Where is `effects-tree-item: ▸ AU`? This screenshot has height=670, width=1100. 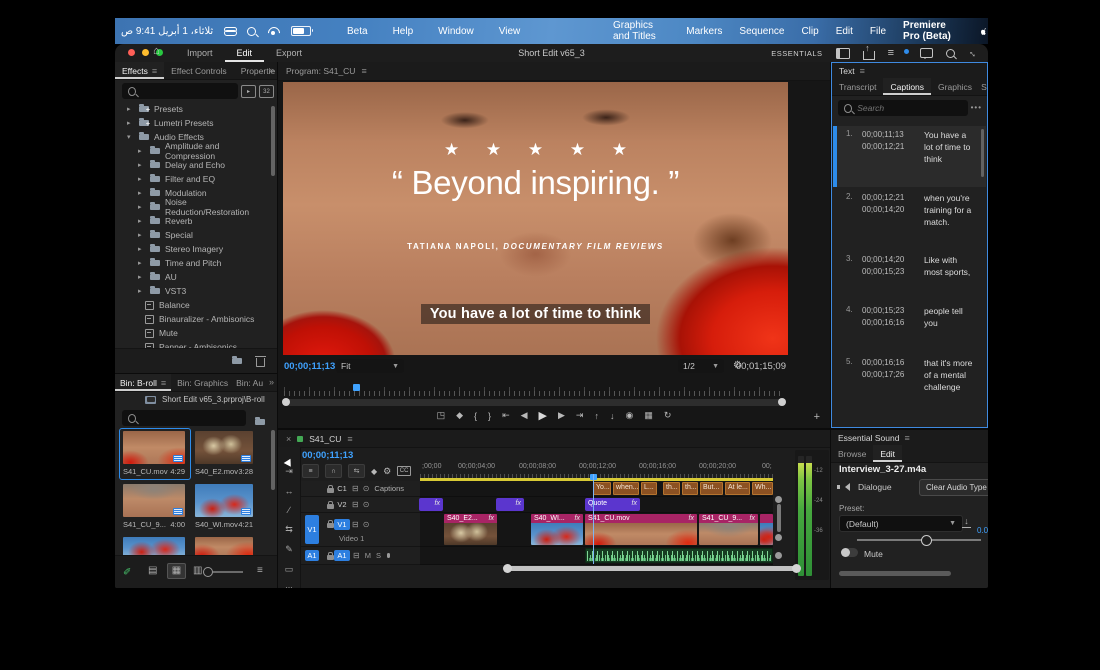
effects-tree-item: ▸ AU is located at coordinates (192, 277).